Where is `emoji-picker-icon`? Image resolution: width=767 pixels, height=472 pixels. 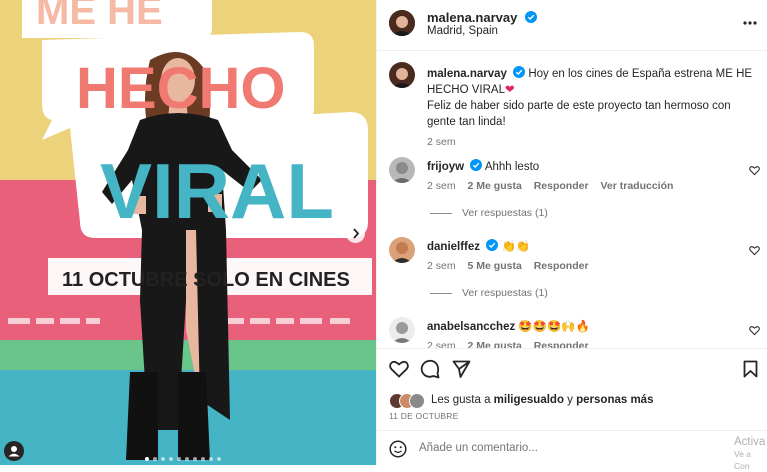
emoji-picker-icon is located at coordinates (398, 449).